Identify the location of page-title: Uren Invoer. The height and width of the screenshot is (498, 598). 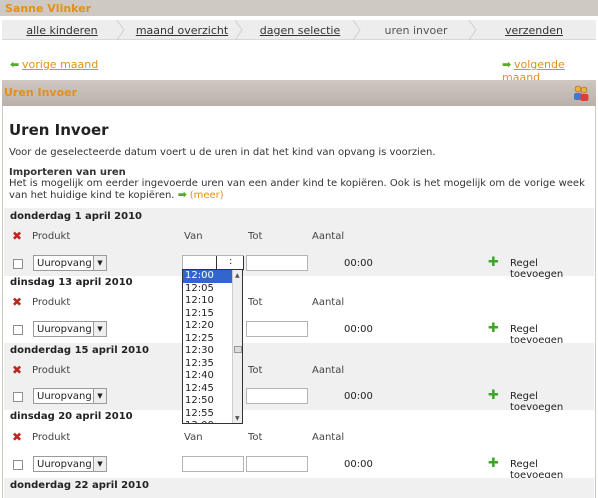
(59, 130).